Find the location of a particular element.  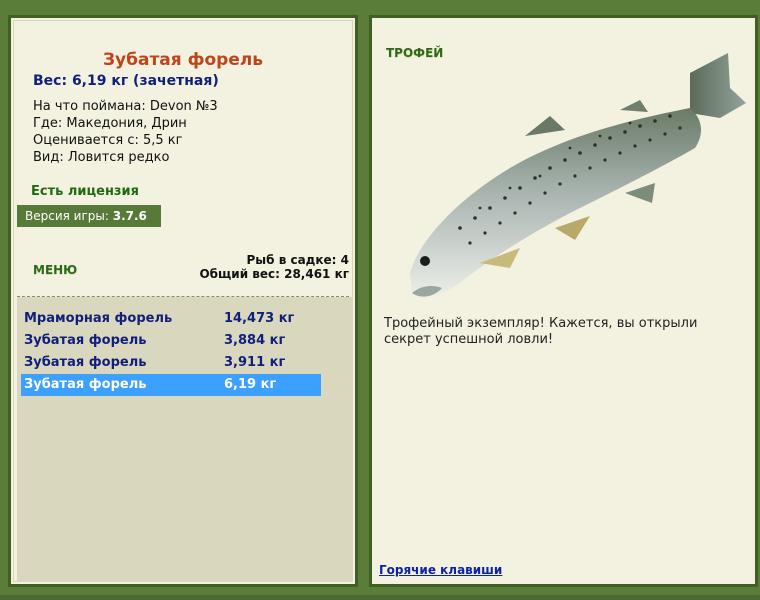

cage-stats: Рыб в садке: 4 Общий вес: 28,461 кг is located at coordinates (274, 267).